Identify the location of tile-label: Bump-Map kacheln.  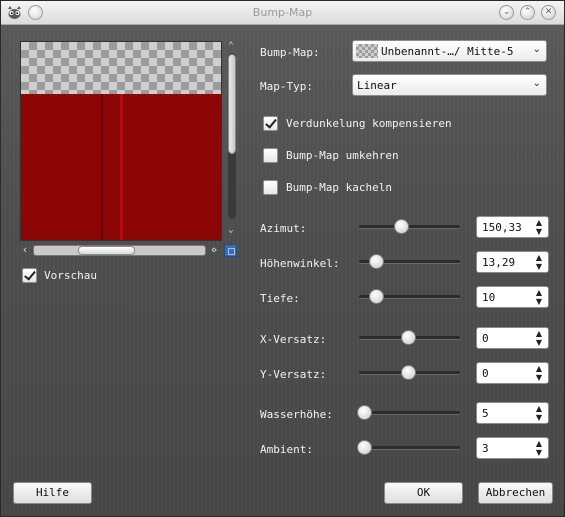
(339, 187).